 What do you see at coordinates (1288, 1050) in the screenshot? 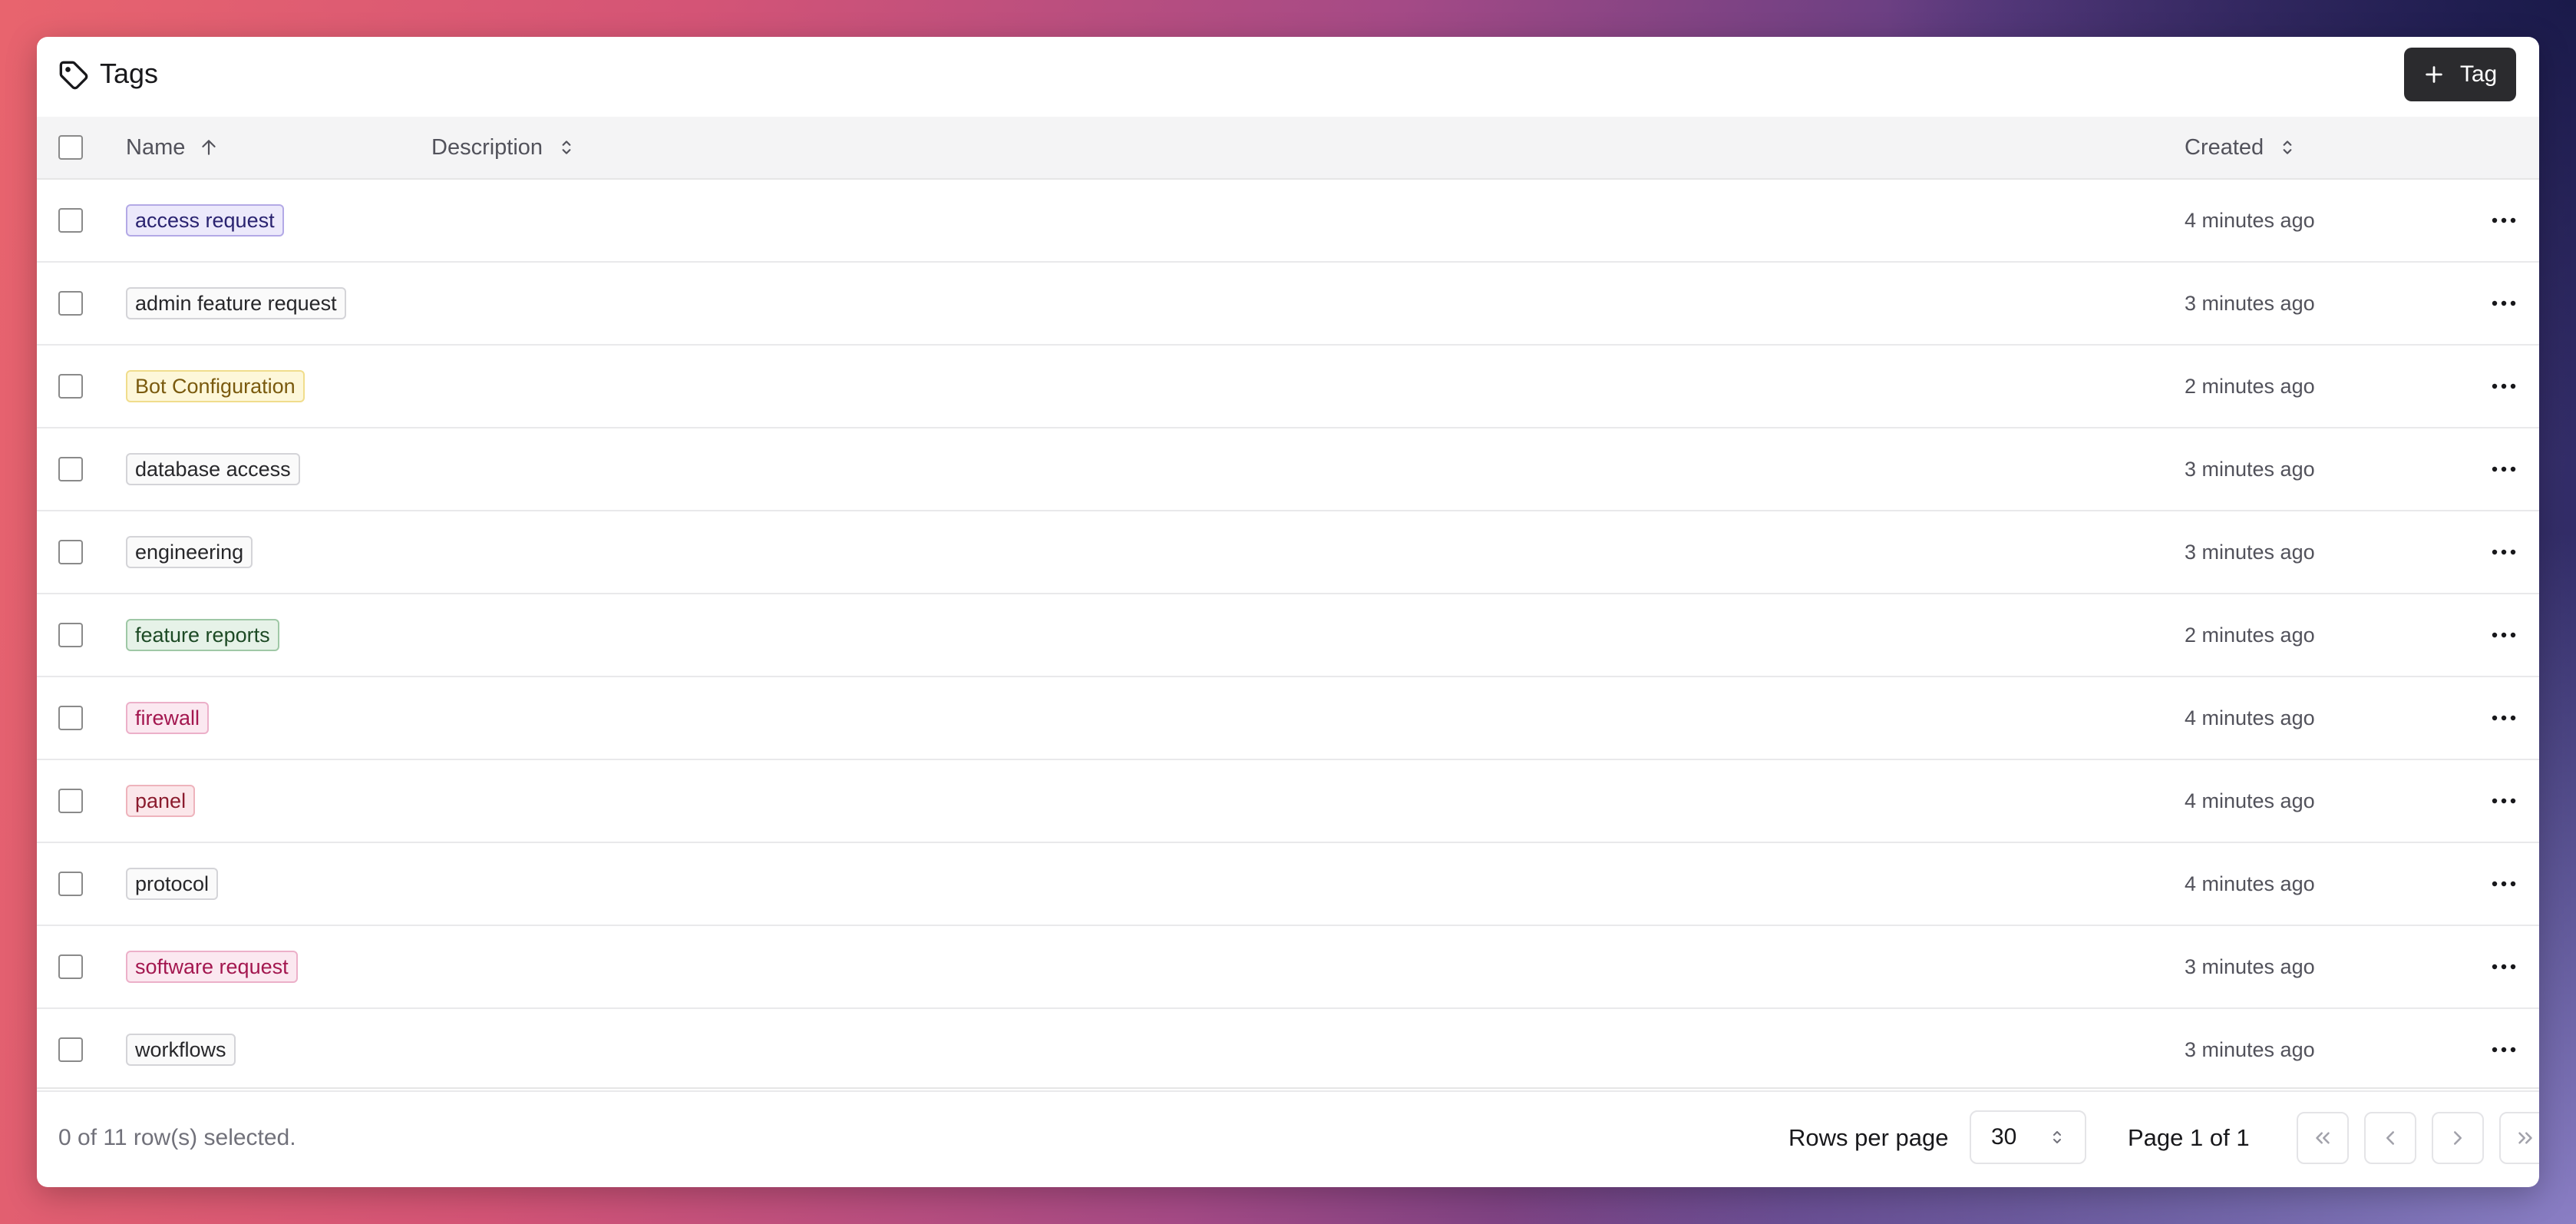
I see `table-row: workflows 3 minutes ago` at bounding box center [1288, 1050].